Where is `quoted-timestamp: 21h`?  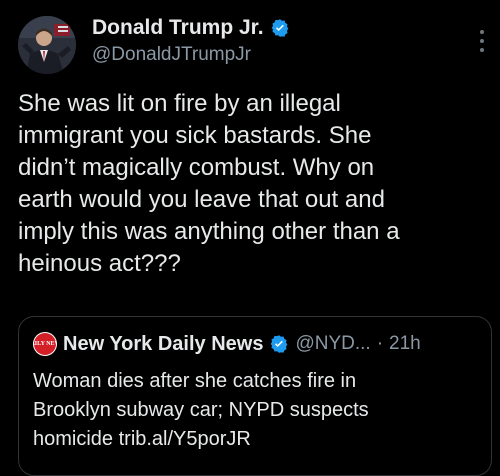
quoted-timestamp: 21h is located at coordinates (405, 344).